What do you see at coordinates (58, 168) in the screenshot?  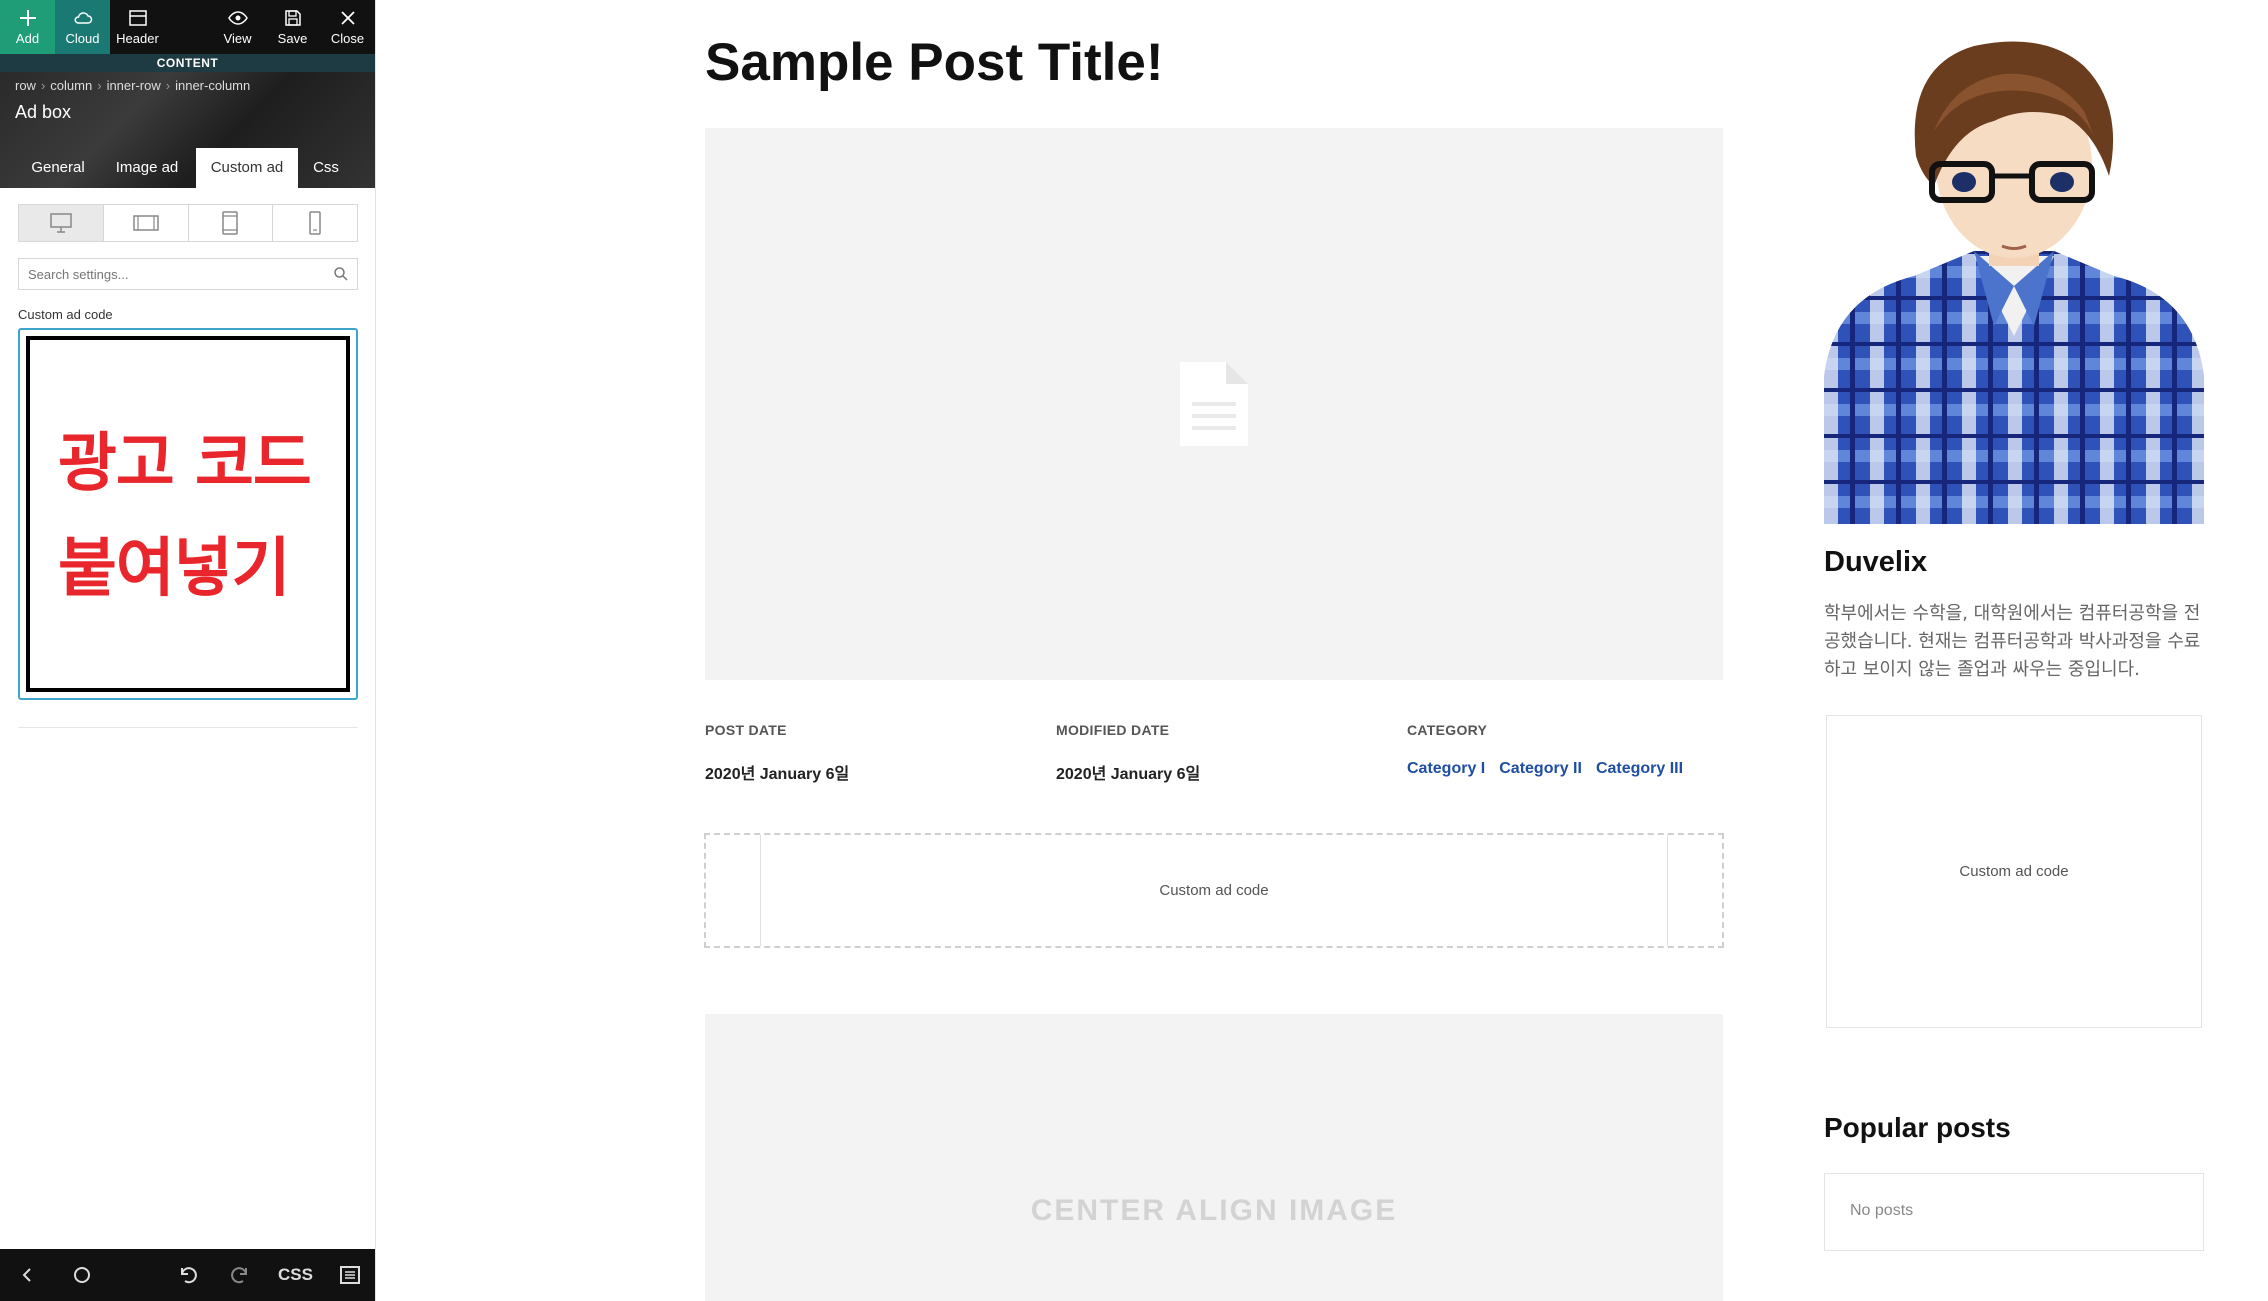 I see `tab-general: General` at bounding box center [58, 168].